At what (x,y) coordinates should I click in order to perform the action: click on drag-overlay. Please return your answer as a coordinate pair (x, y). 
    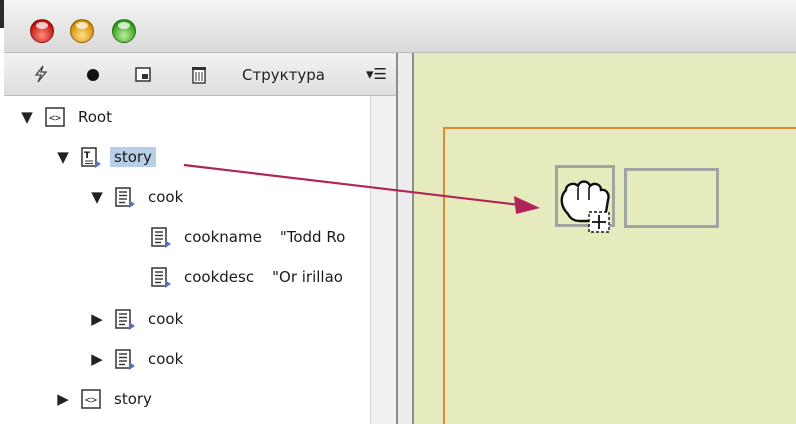
    Looking at the image, I should click on (396, 198).